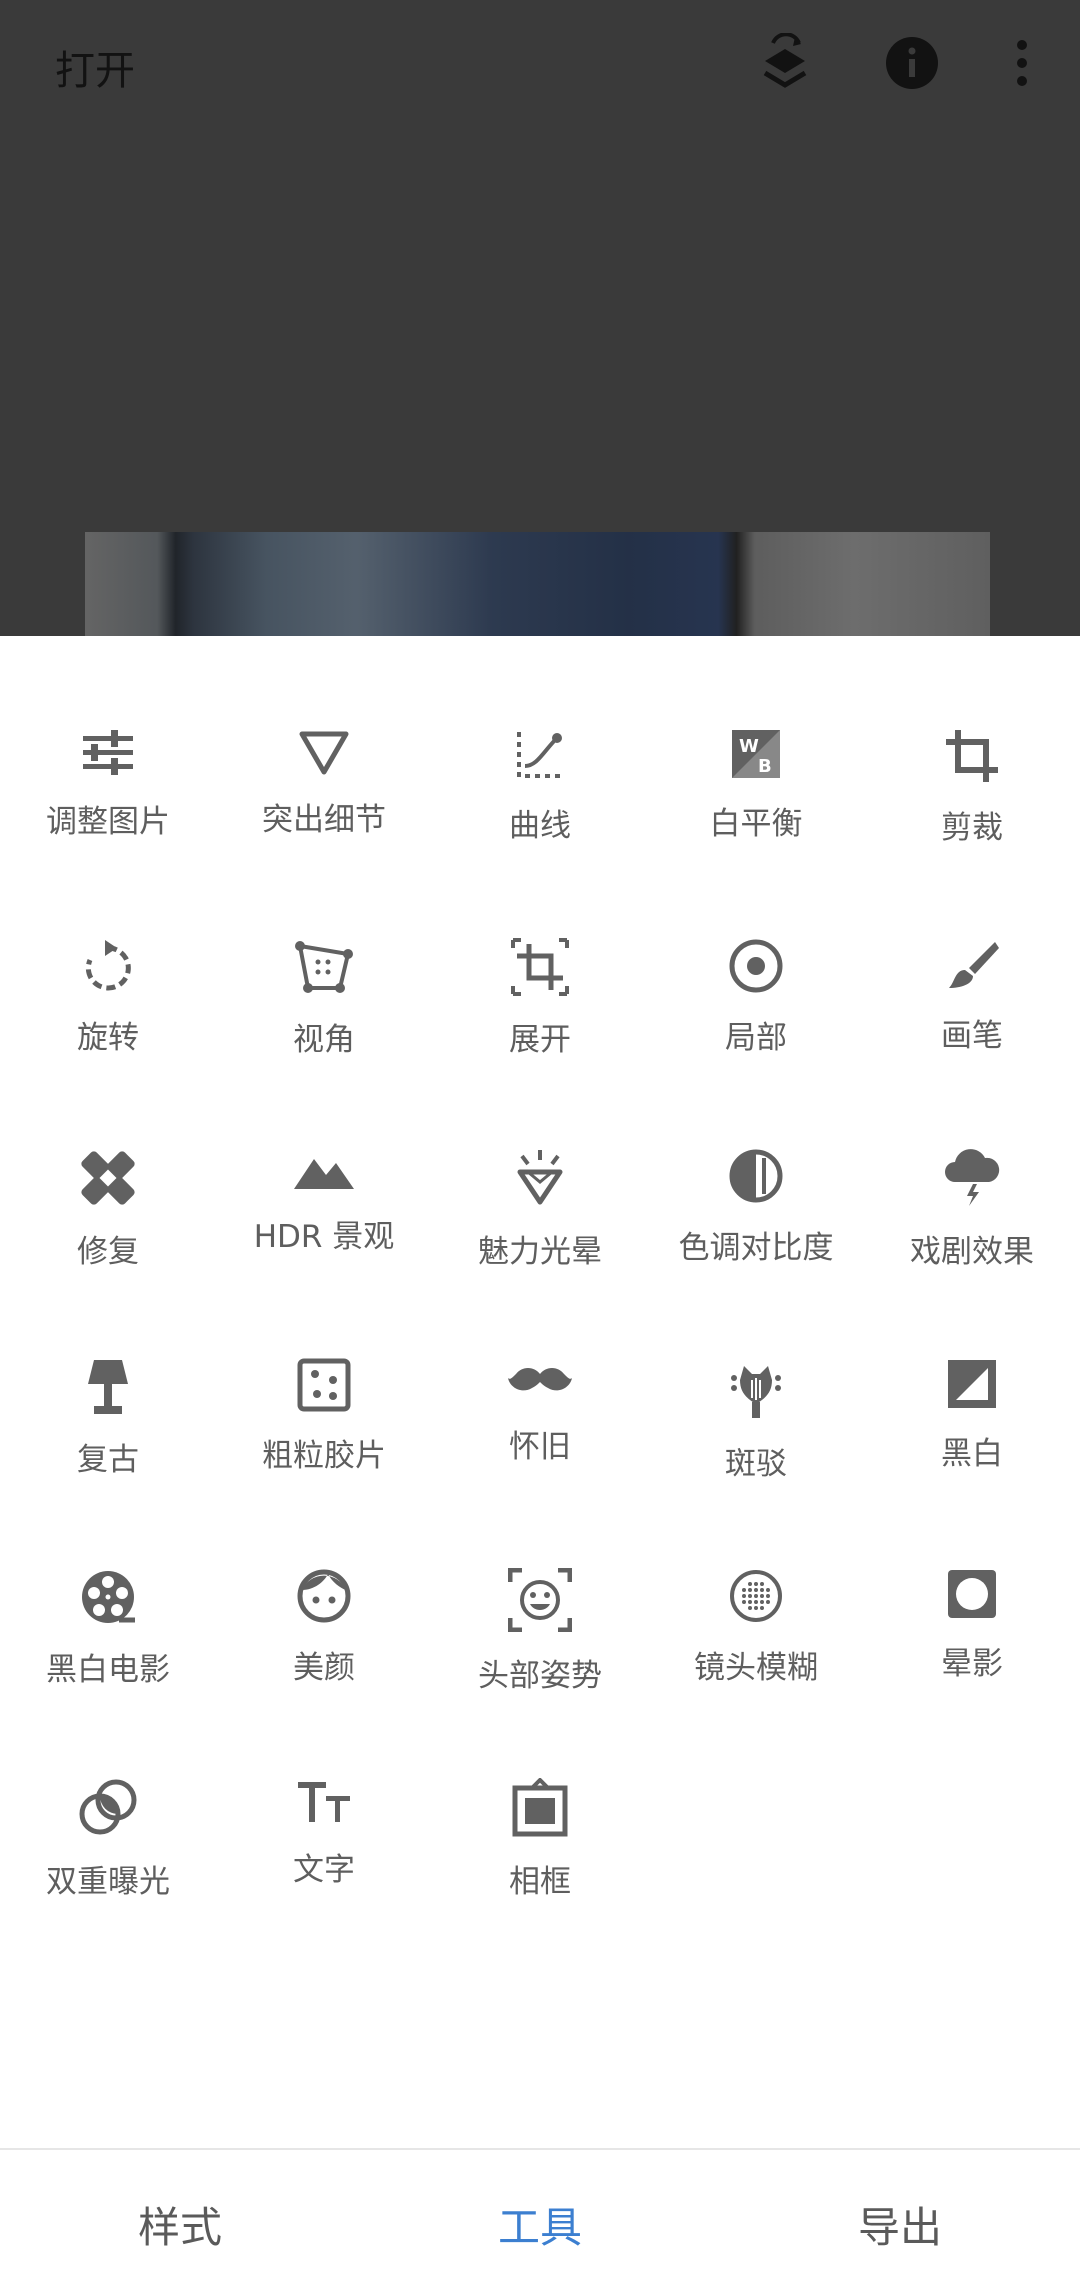 The image size is (1080, 2276). What do you see at coordinates (108, 1038) in the screenshot?
I see `tool-label: 旋转` at bounding box center [108, 1038].